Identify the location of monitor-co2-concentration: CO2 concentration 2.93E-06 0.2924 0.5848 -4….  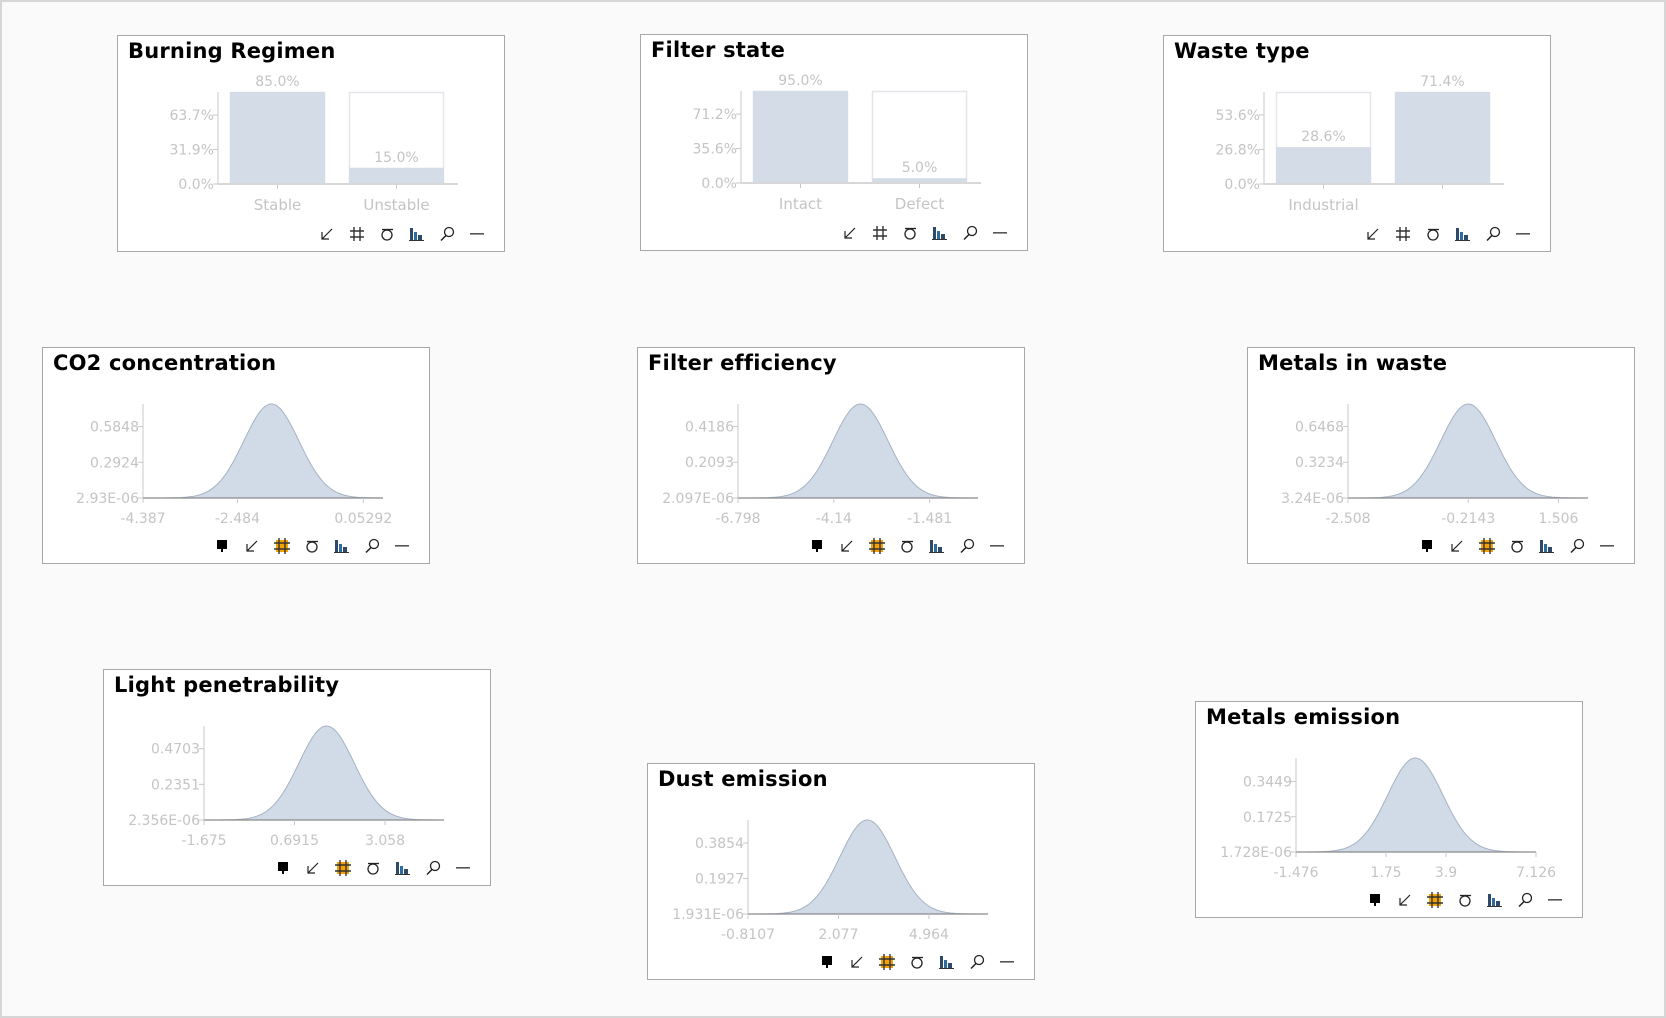
(236, 455).